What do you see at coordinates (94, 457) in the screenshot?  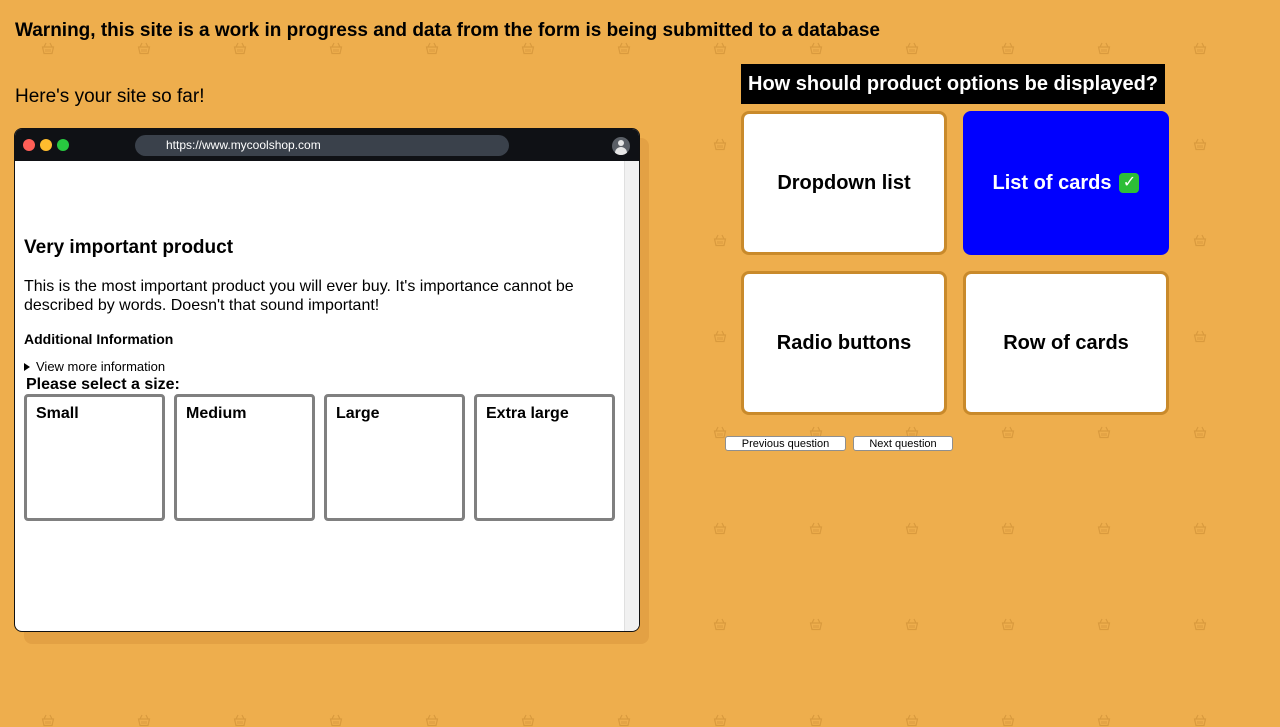 I see `size-card-small: Small` at bounding box center [94, 457].